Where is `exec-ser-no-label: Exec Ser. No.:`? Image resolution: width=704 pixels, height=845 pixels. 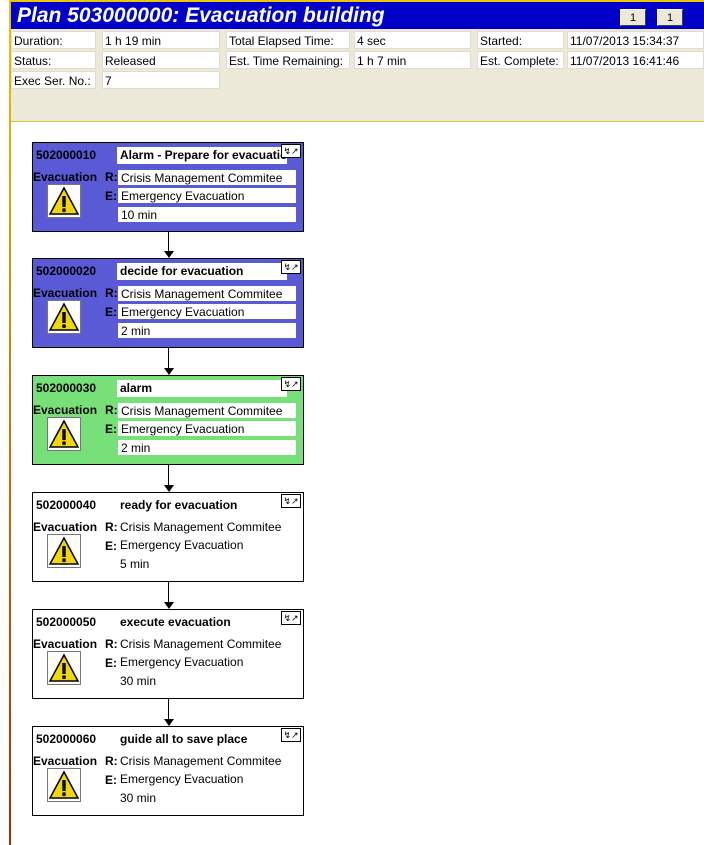
exec-ser-no-label: Exec Ser. No.: is located at coordinates (53, 80).